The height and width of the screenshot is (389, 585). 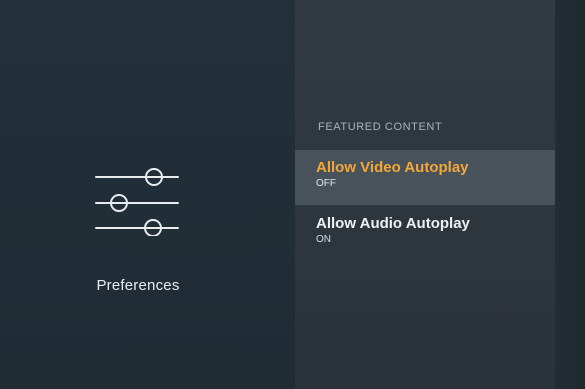 What do you see at coordinates (392, 167) in the screenshot?
I see `allow-video-autoplay-title: Allow Video Autoplay` at bounding box center [392, 167].